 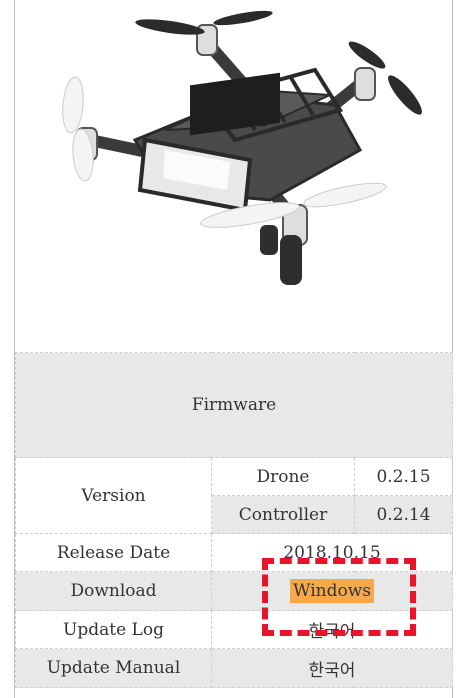 I want to click on controller-version: 0.2.14, so click(x=403, y=514).